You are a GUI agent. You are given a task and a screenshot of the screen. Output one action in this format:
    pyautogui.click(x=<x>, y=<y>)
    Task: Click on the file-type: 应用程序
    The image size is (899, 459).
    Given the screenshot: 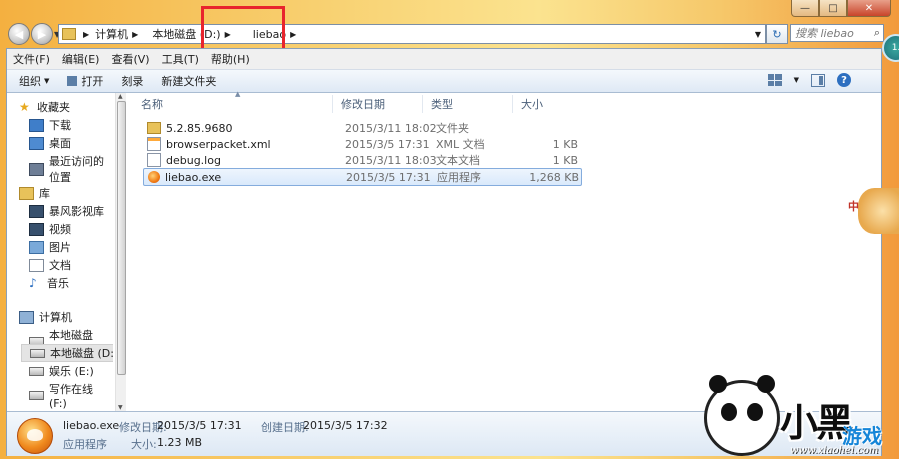 What is the action you would take?
    pyautogui.click(x=459, y=177)
    